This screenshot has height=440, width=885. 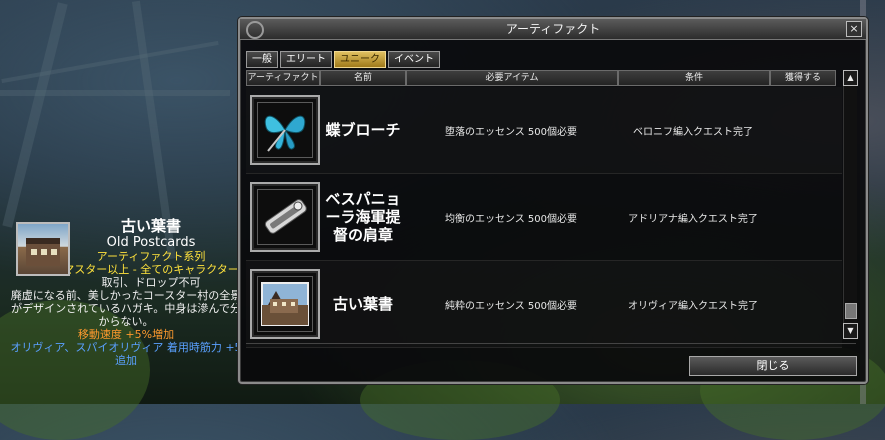 What do you see at coordinates (363, 78) in the screenshot?
I see `header-name: 名前` at bounding box center [363, 78].